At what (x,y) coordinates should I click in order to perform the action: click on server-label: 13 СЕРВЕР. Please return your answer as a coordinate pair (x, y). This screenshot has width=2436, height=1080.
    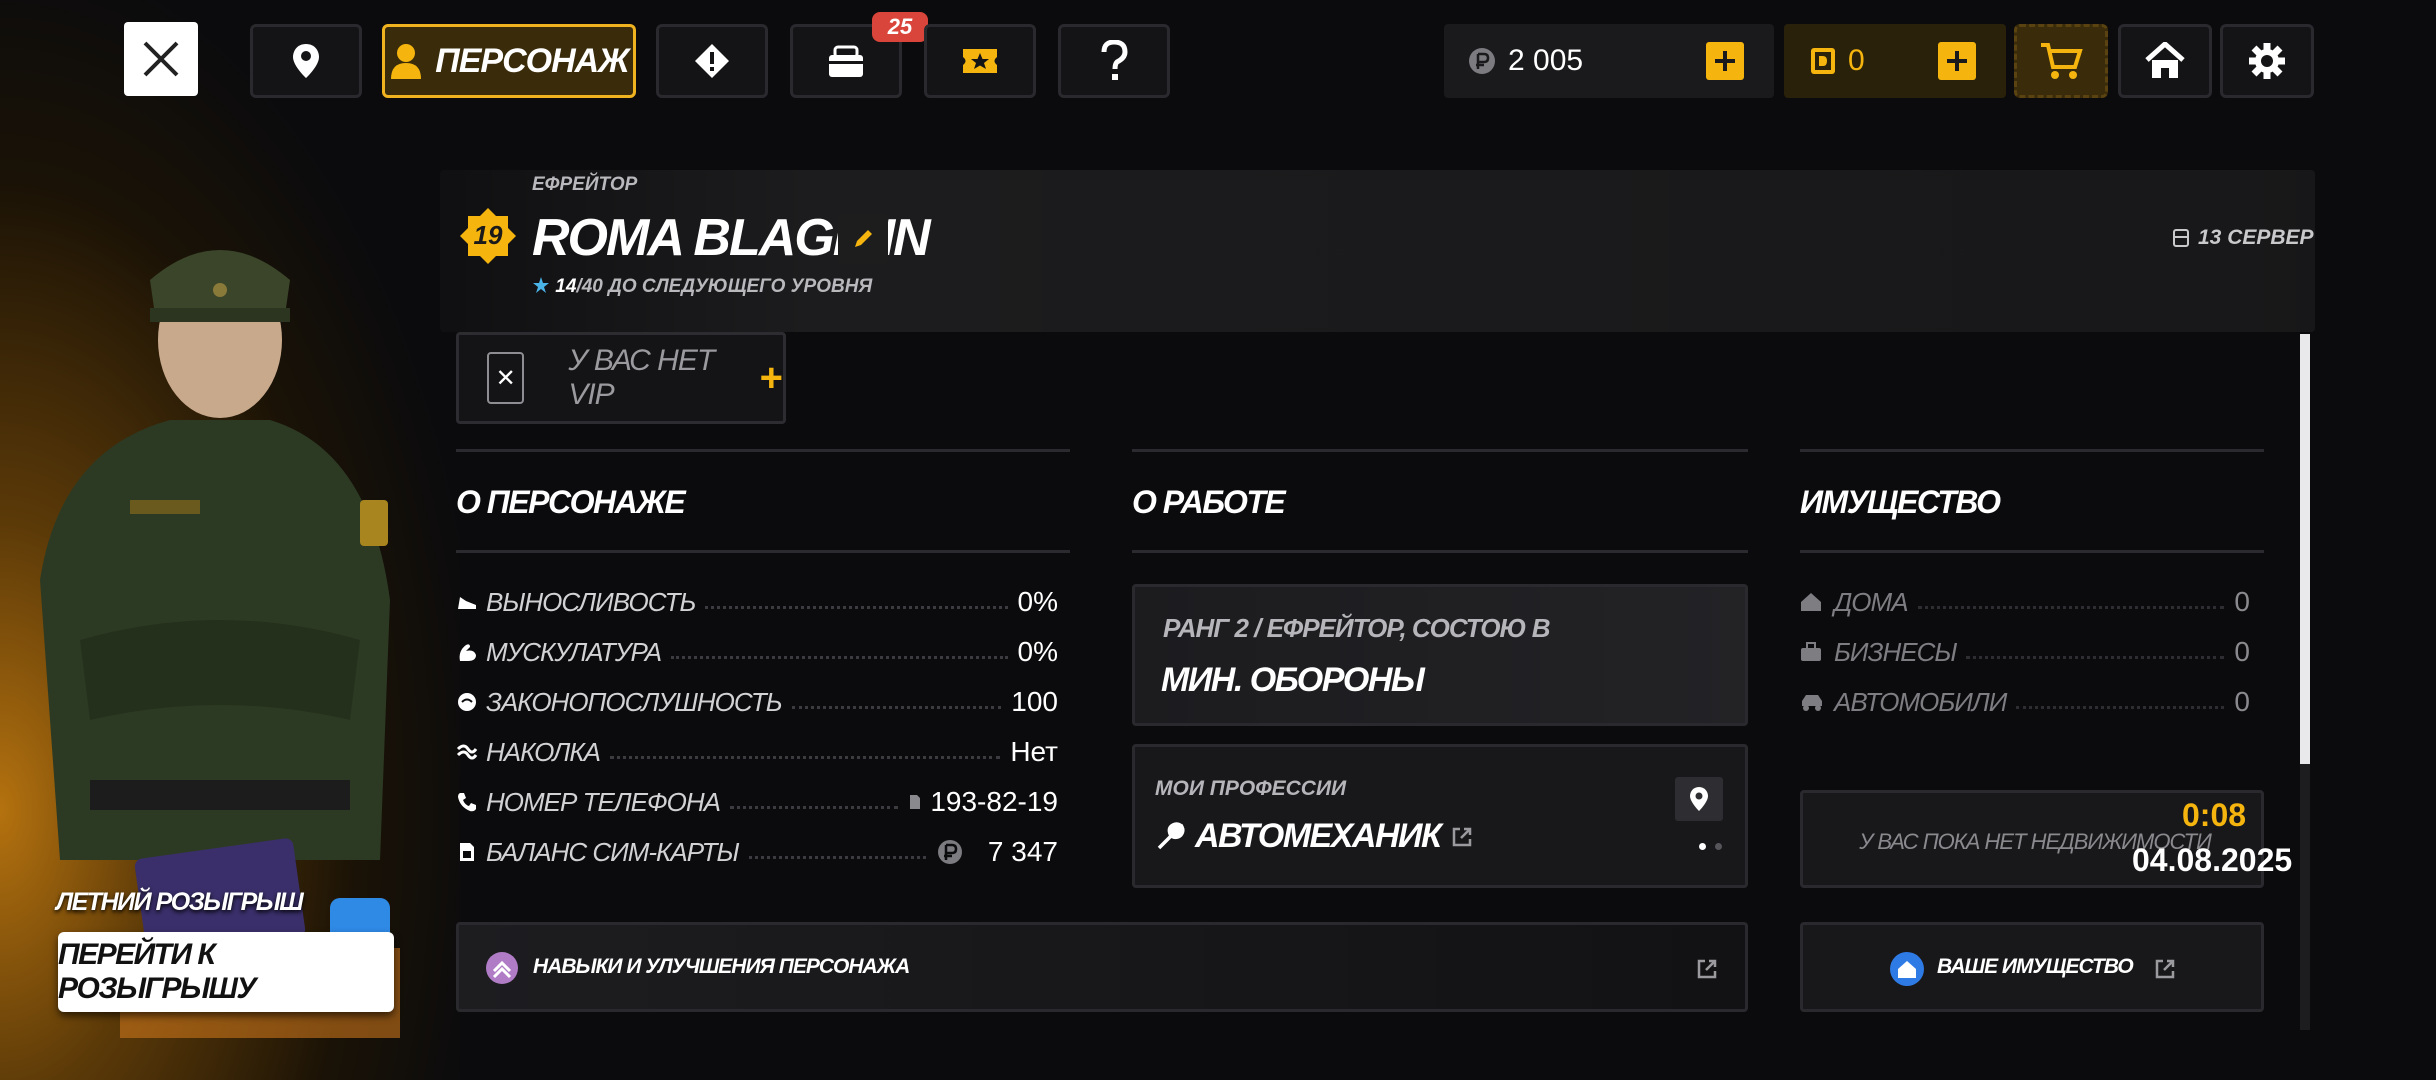
    Looking at the image, I should click on (2243, 238).